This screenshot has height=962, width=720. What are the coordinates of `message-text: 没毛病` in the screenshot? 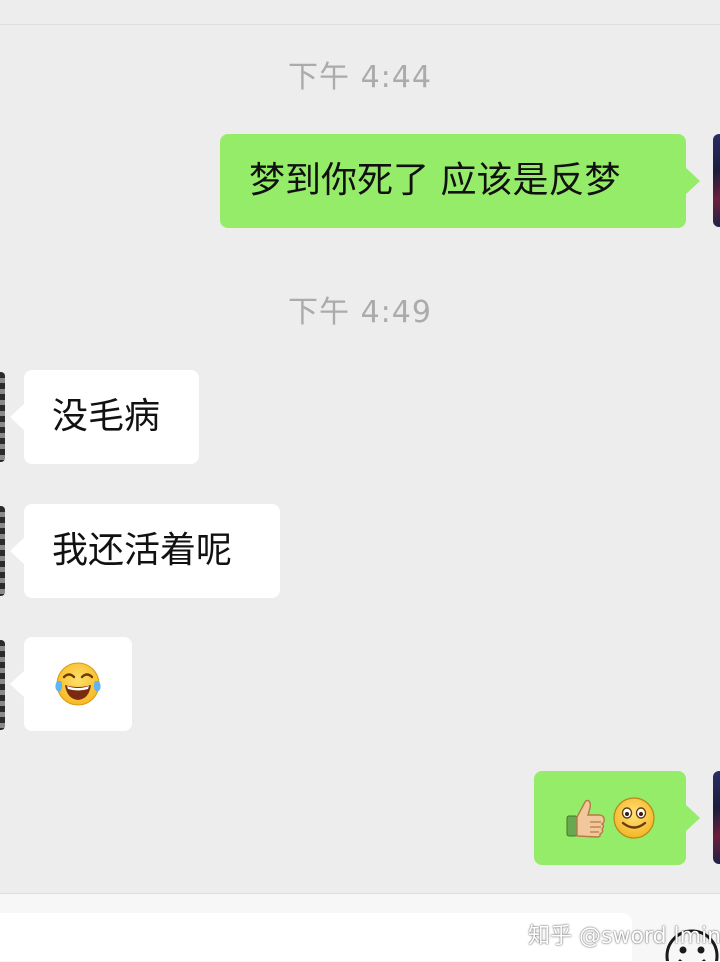 It's located at (106, 416).